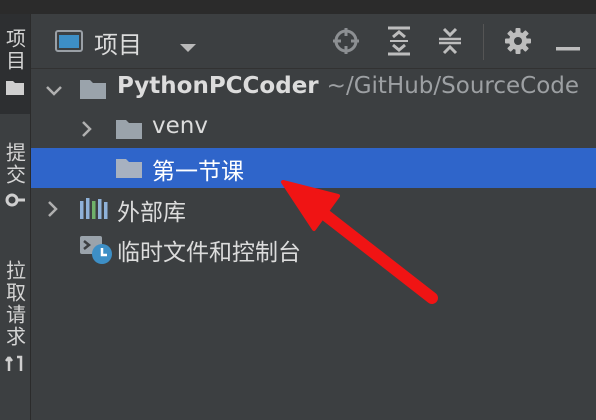  Describe the element at coordinates (298, 7) in the screenshot. I see `title-strip` at that location.